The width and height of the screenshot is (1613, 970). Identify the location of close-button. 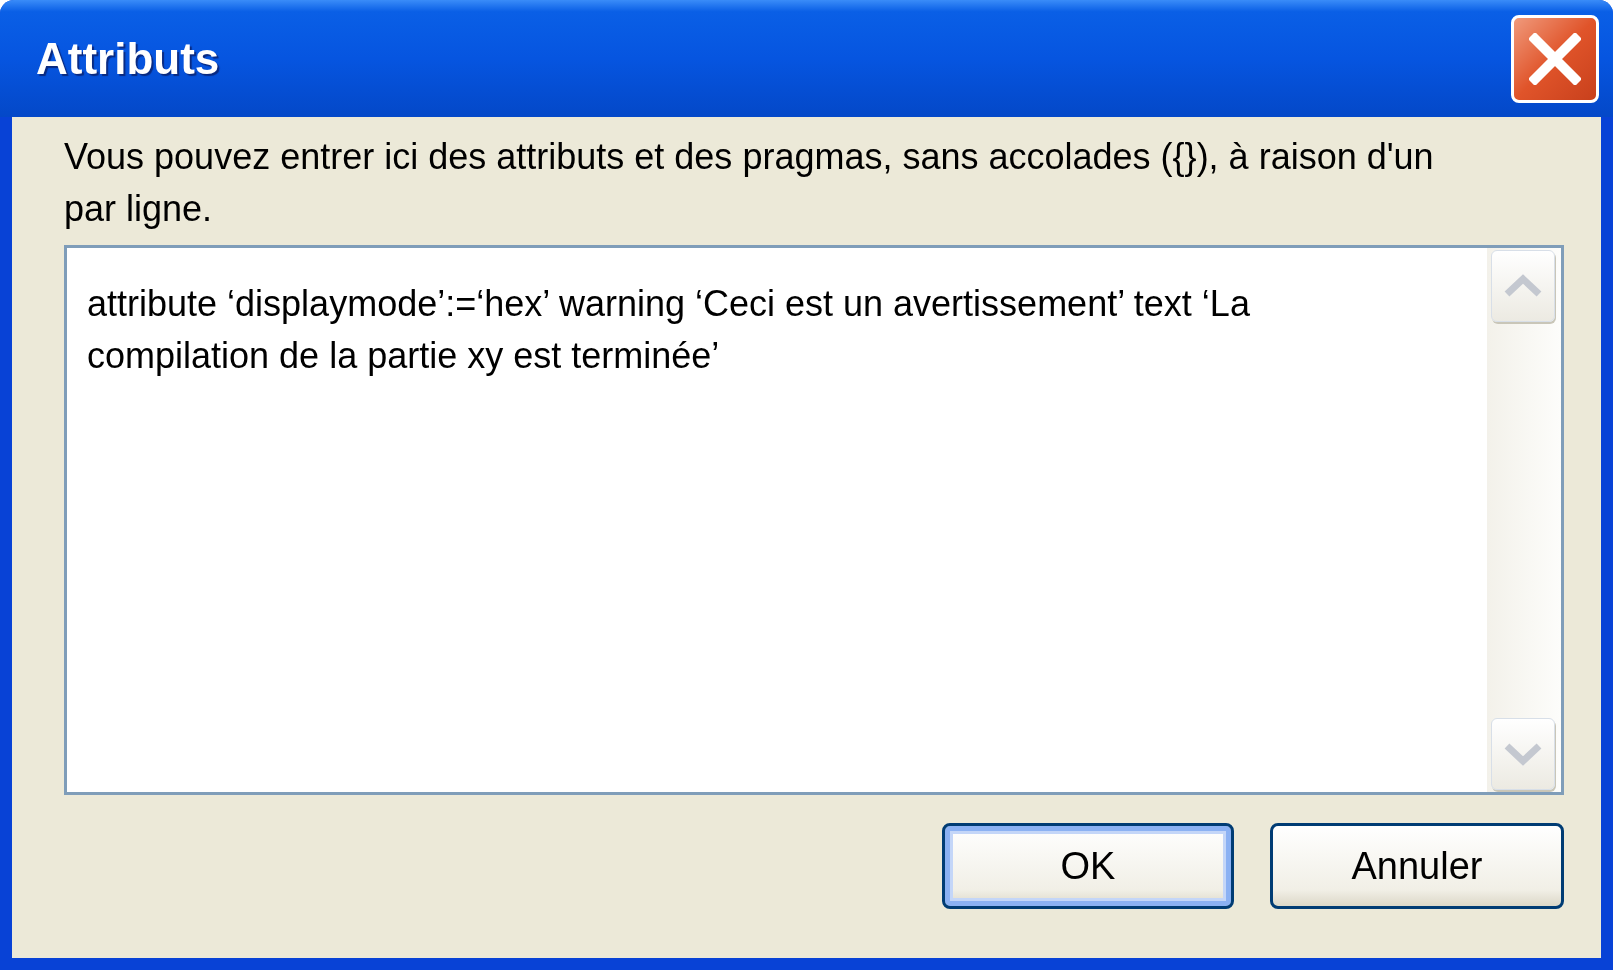
(1555, 58).